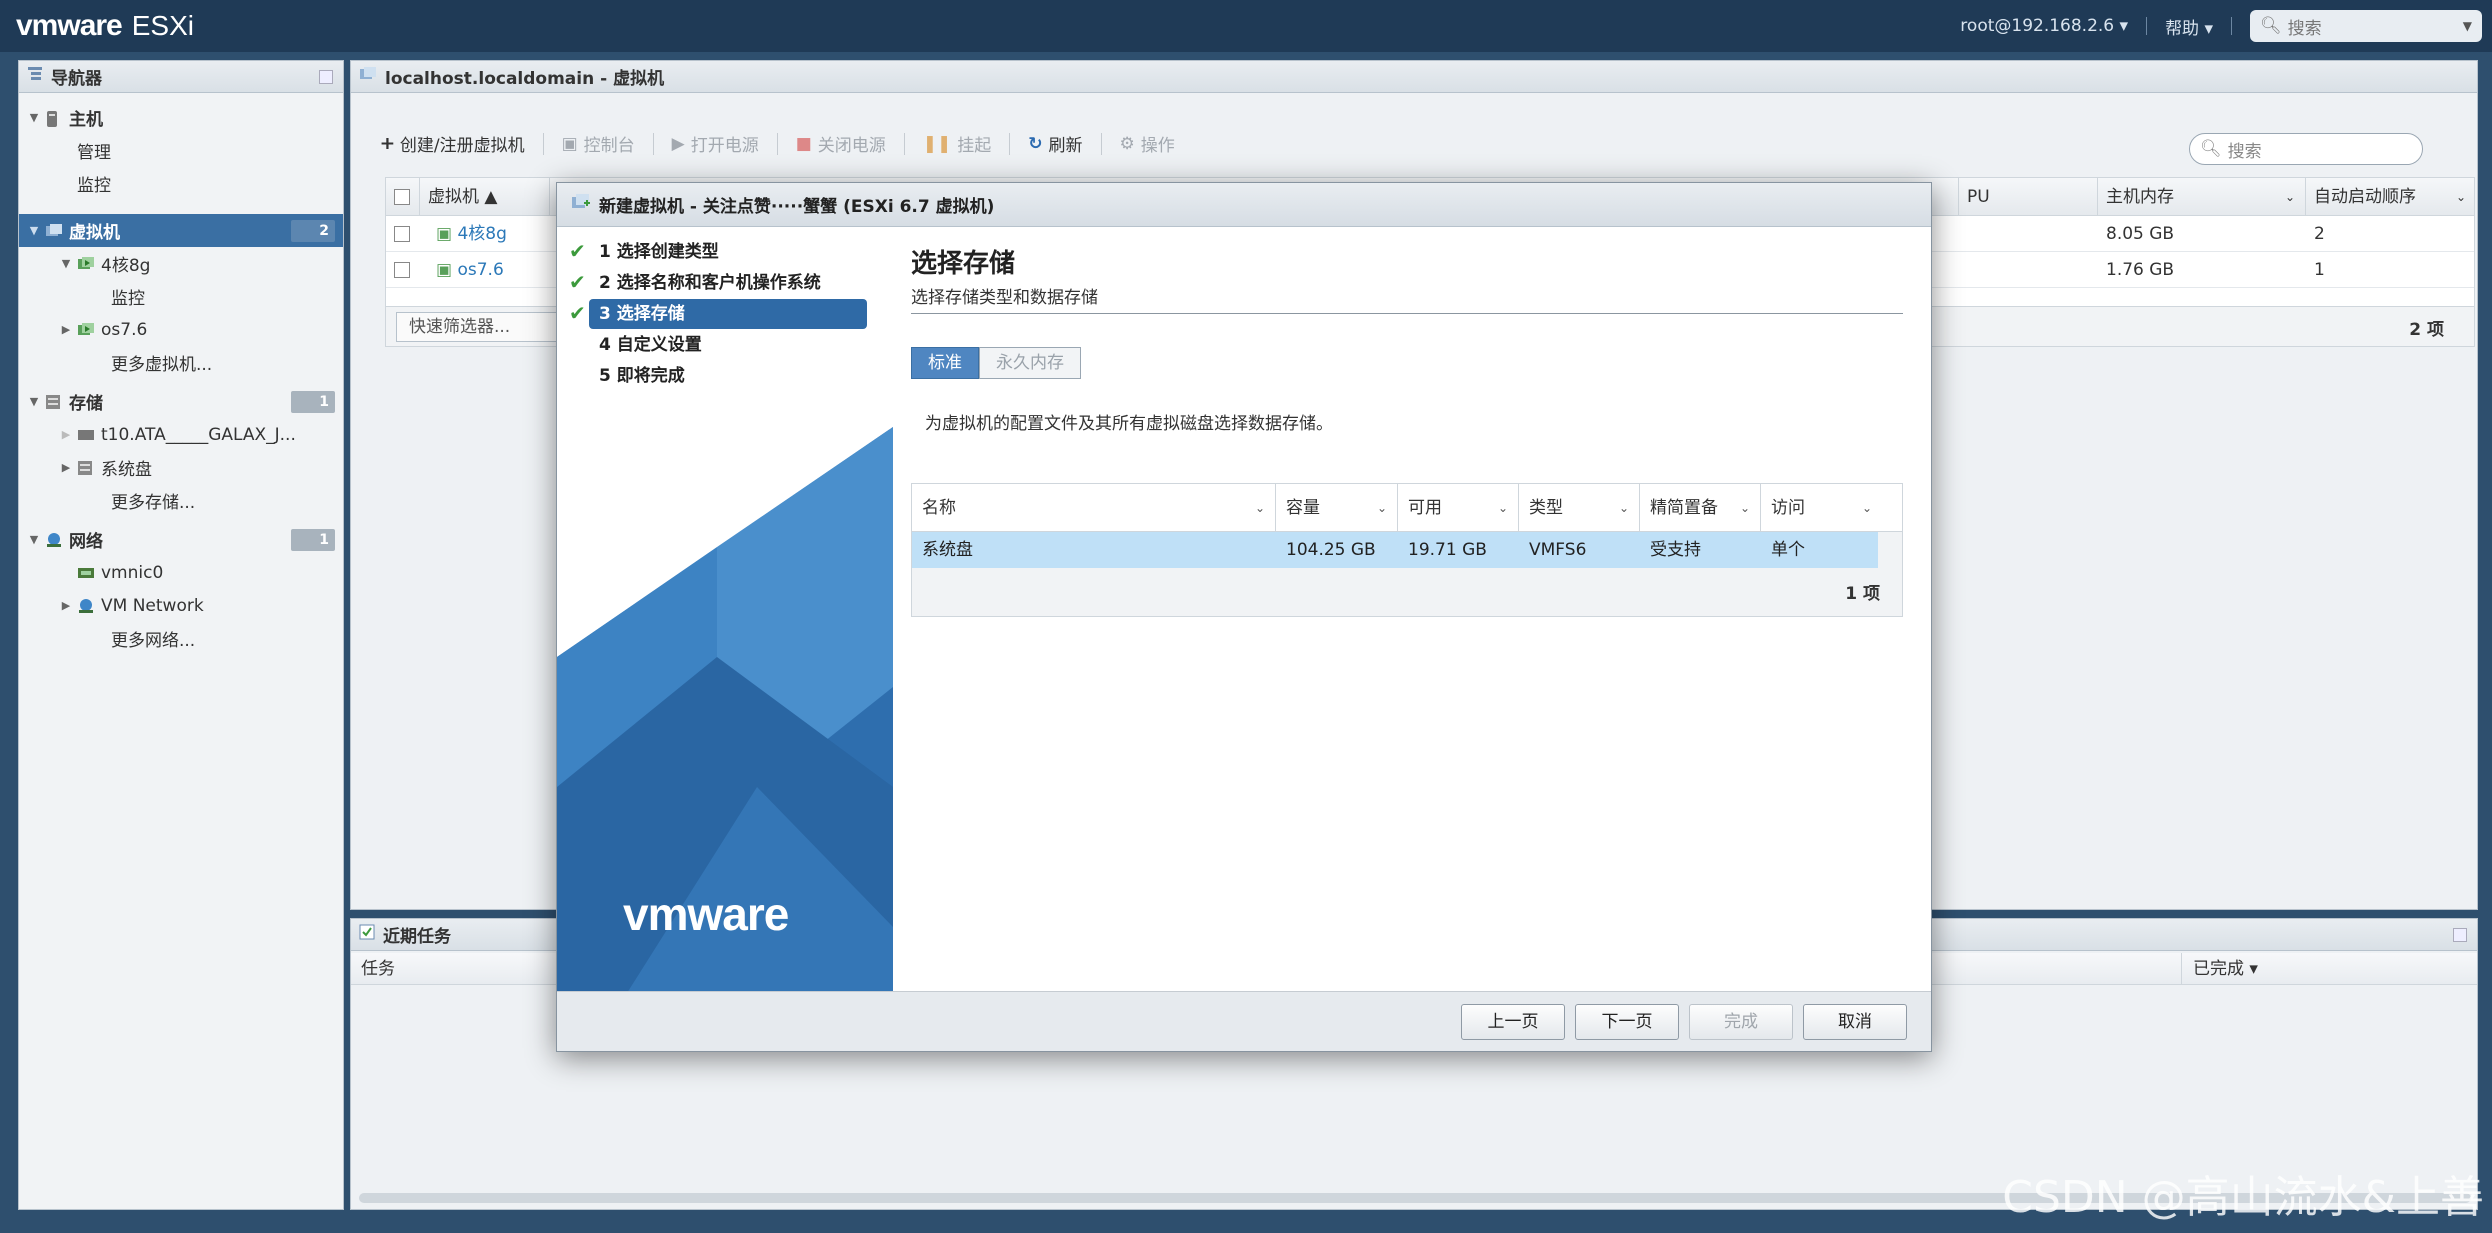 The height and width of the screenshot is (1233, 2492). Describe the element at coordinates (181, 263) in the screenshot. I see `nav-vm-4c8g: ▼ 4核8g` at that location.